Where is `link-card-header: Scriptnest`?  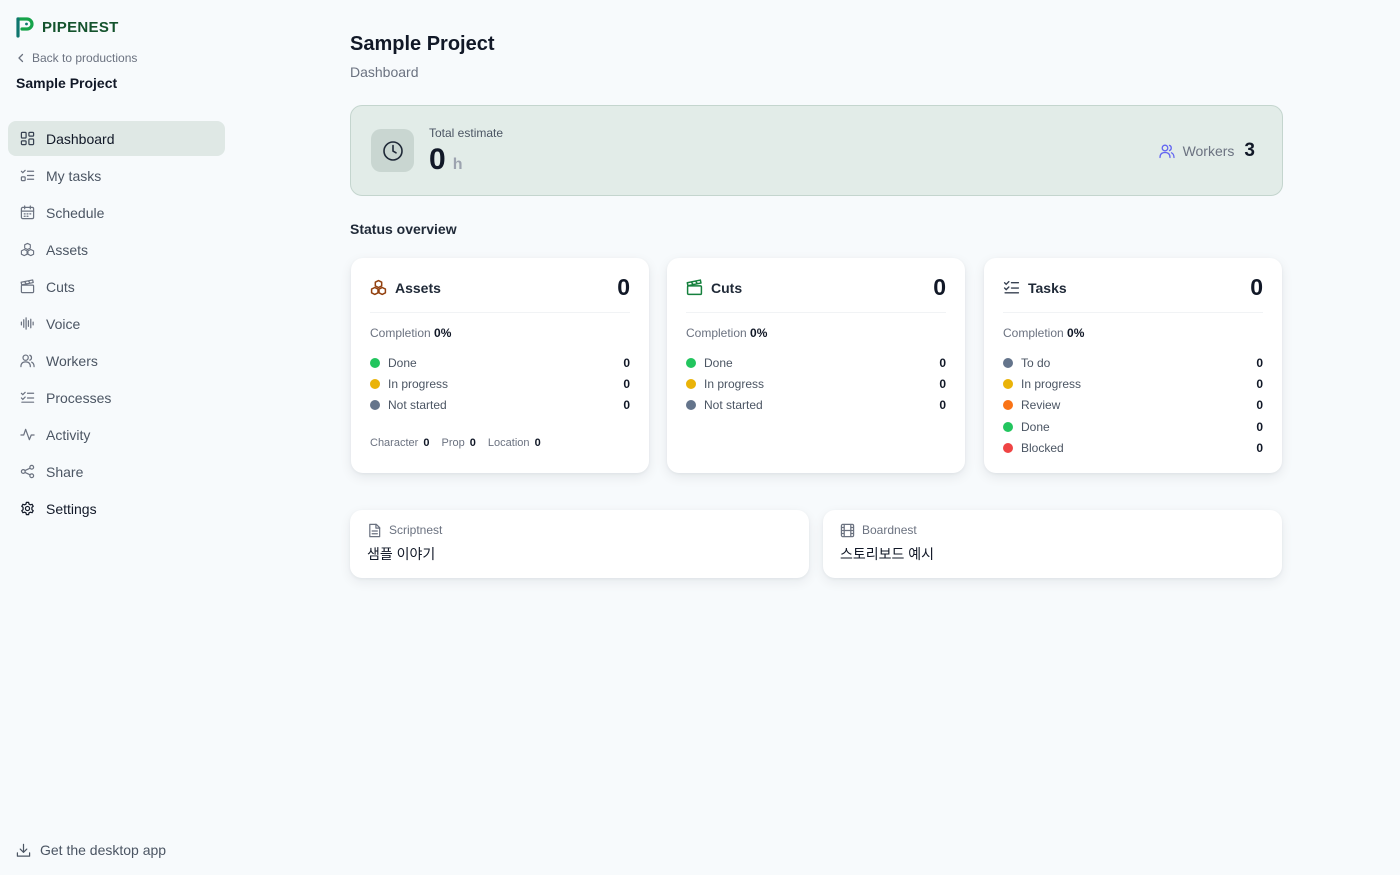 link-card-header: Scriptnest is located at coordinates (404, 530).